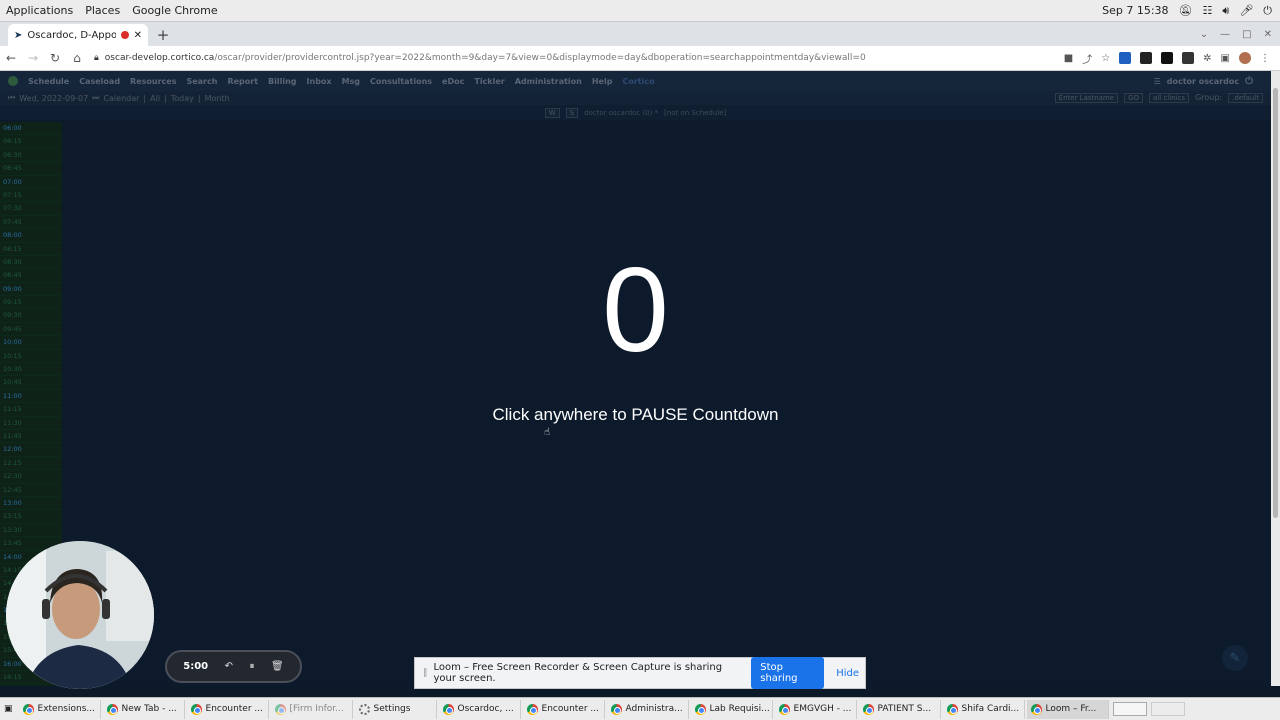 This screenshot has width=1280, height=720. I want to click on loom-recording-controls: 5:00 ↶ ⏸ 🗑︎, so click(233, 666).